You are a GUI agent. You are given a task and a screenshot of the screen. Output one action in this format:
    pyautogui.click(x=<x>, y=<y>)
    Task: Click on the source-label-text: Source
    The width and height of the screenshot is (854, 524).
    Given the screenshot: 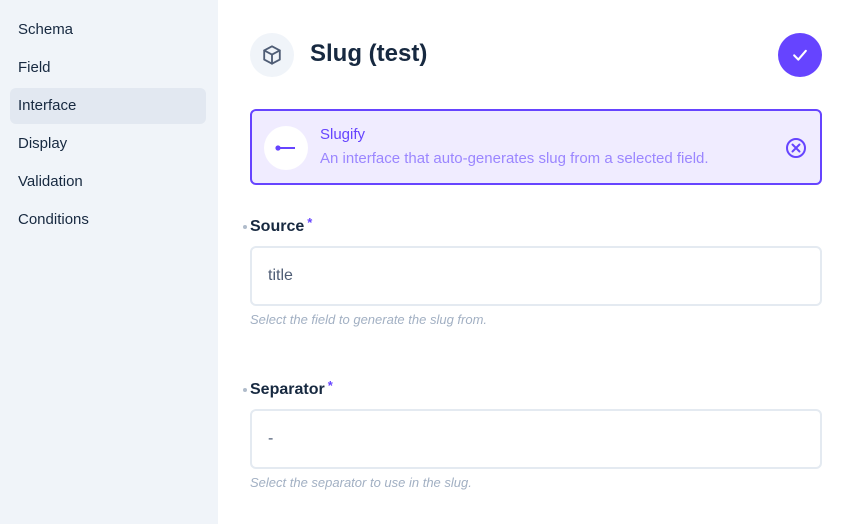 What is the action you would take?
    pyautogui.click(x=277, y=226)
    